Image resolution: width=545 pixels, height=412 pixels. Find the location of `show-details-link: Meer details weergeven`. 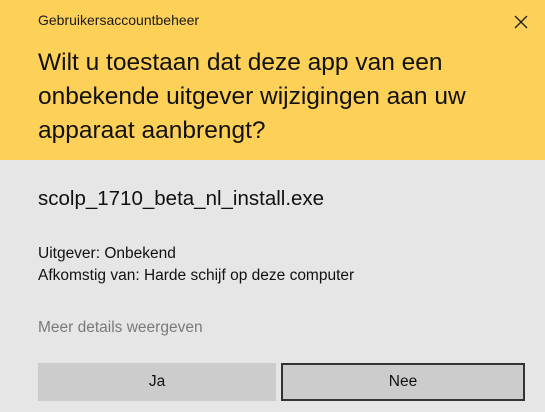

show-details-link: Meer details weergeven is located at coordinates (120, 328).